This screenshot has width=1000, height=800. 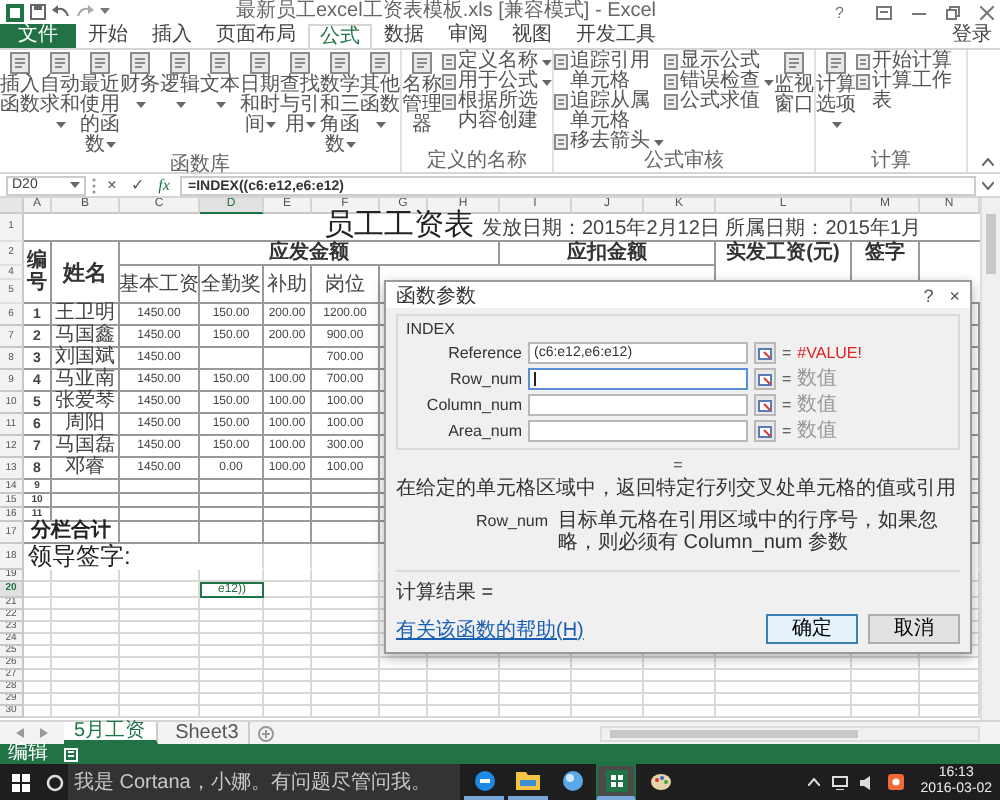 I want to click on network-icon, so click(x=840, y=782).